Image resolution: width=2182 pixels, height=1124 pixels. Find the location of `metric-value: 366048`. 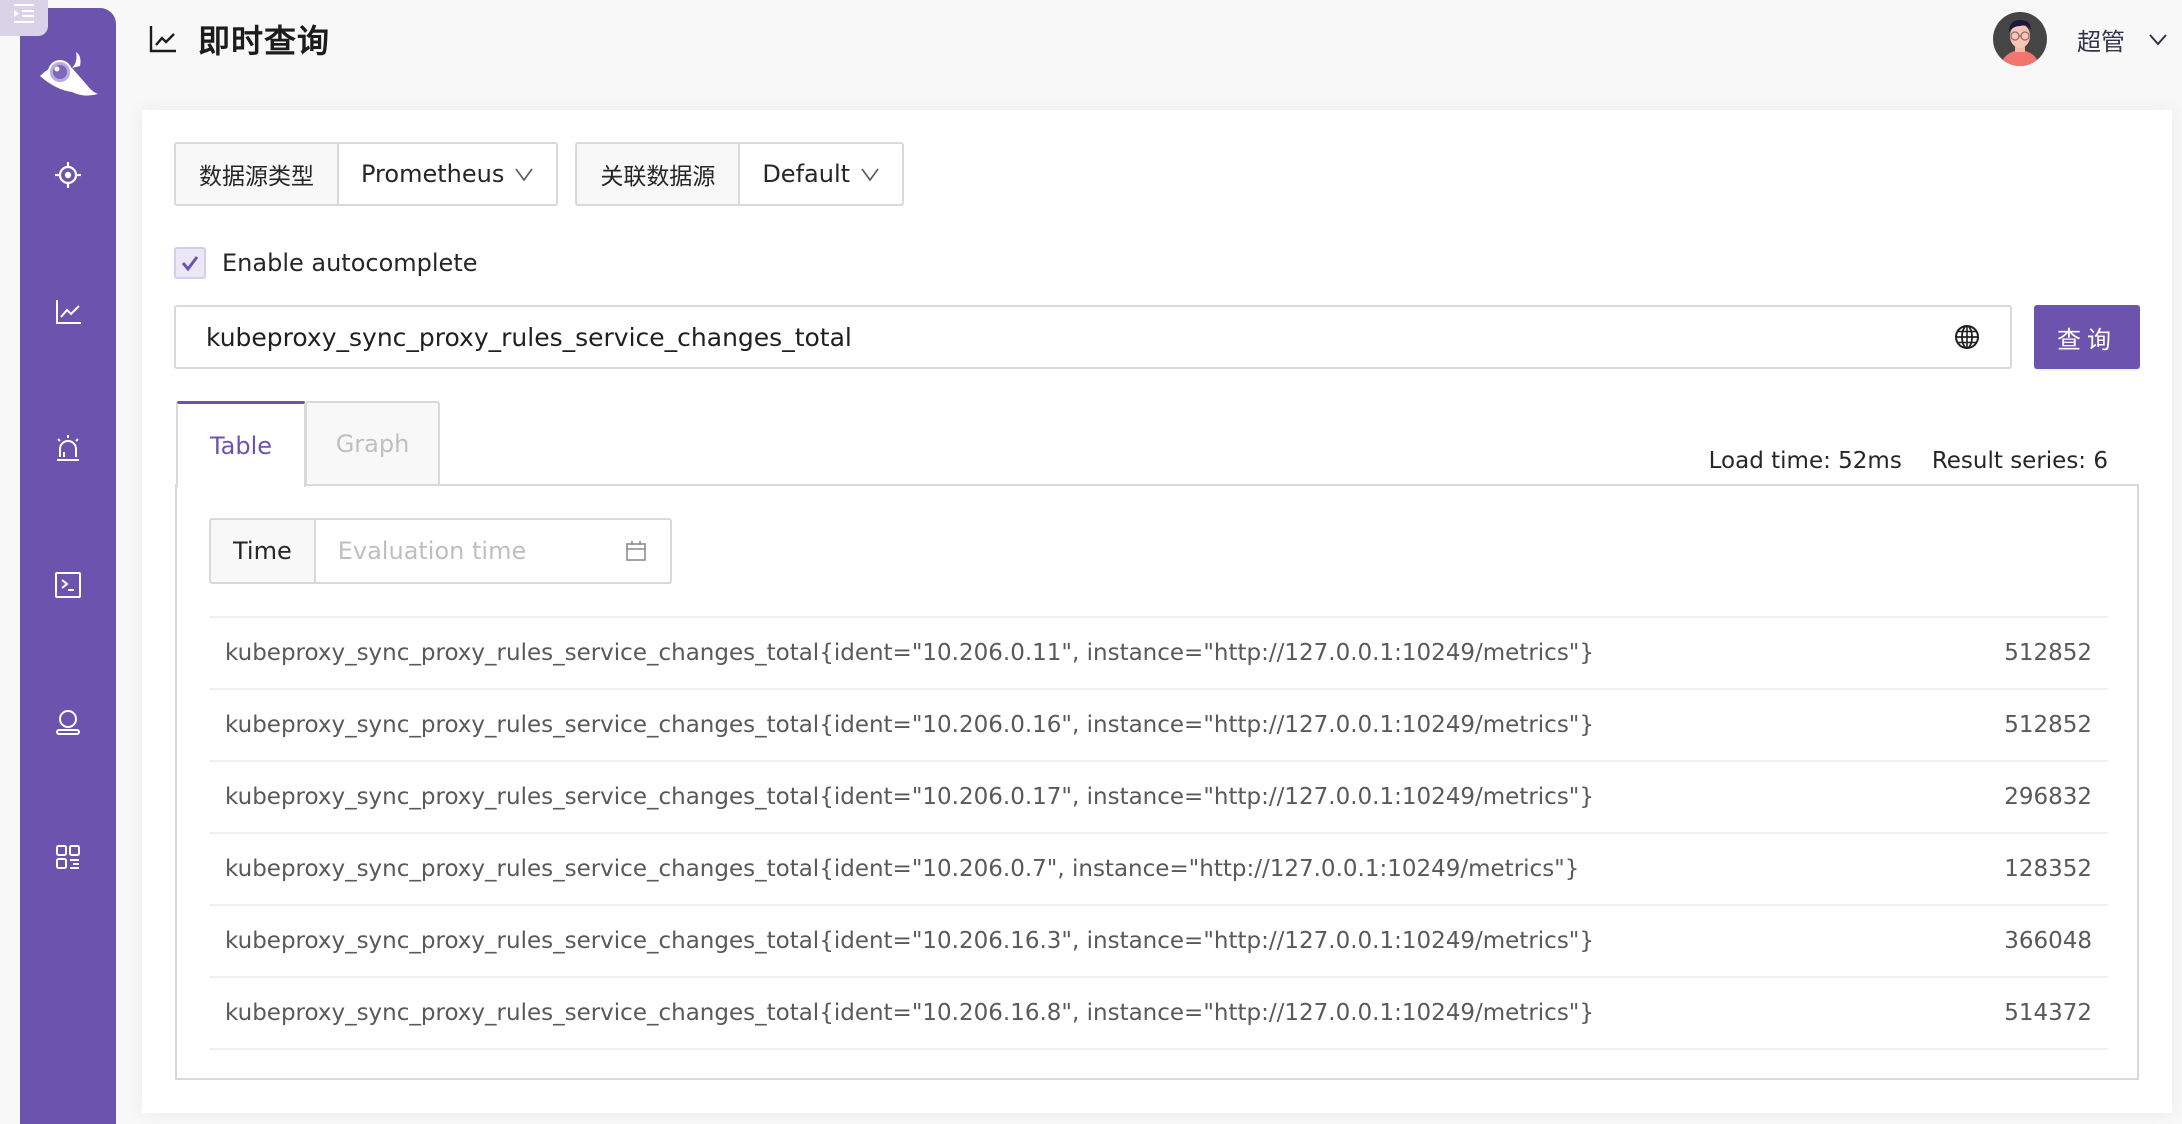

metric-value: 366048 is located at coordinates (2048, 941).